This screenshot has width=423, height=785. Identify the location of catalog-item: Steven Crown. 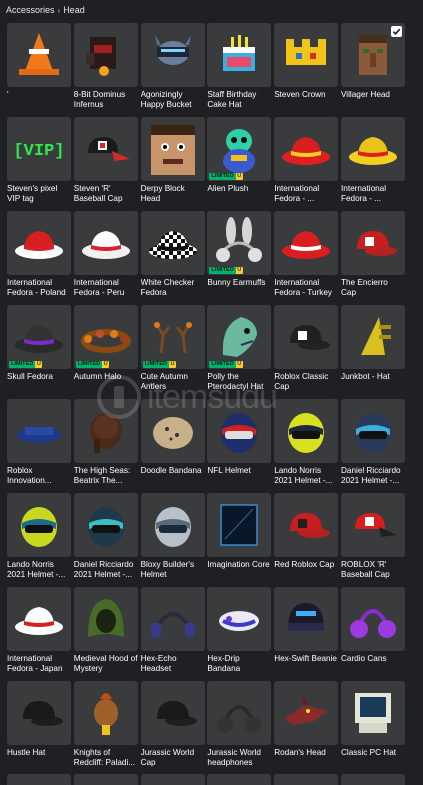
(306, 70).